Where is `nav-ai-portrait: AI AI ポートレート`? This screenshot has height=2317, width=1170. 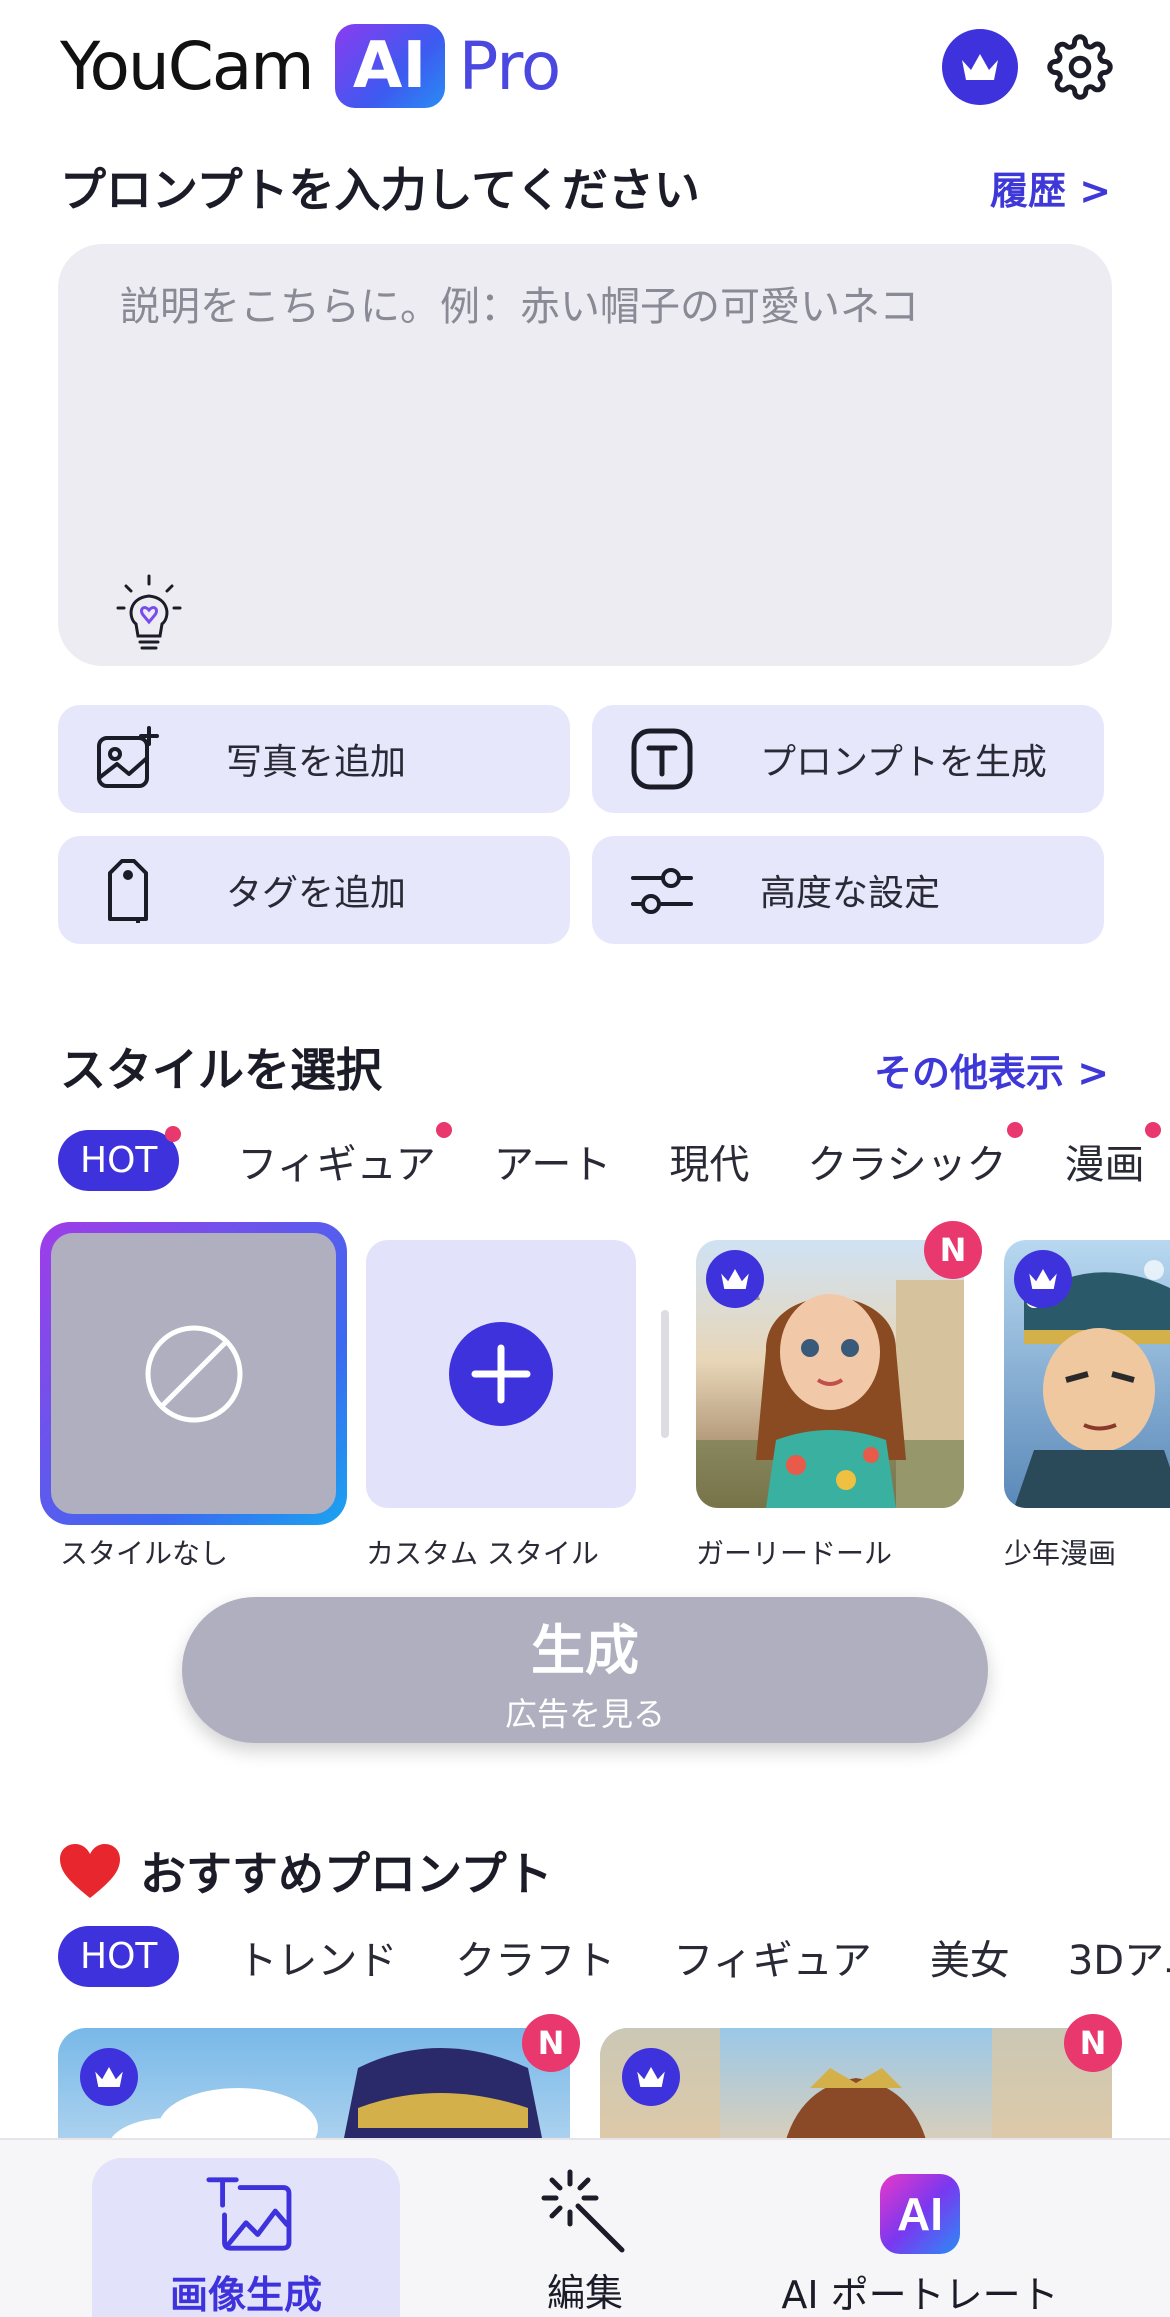 nav-ai-portrait: AI AI ポートレート is located at coordinates (920, 2228).